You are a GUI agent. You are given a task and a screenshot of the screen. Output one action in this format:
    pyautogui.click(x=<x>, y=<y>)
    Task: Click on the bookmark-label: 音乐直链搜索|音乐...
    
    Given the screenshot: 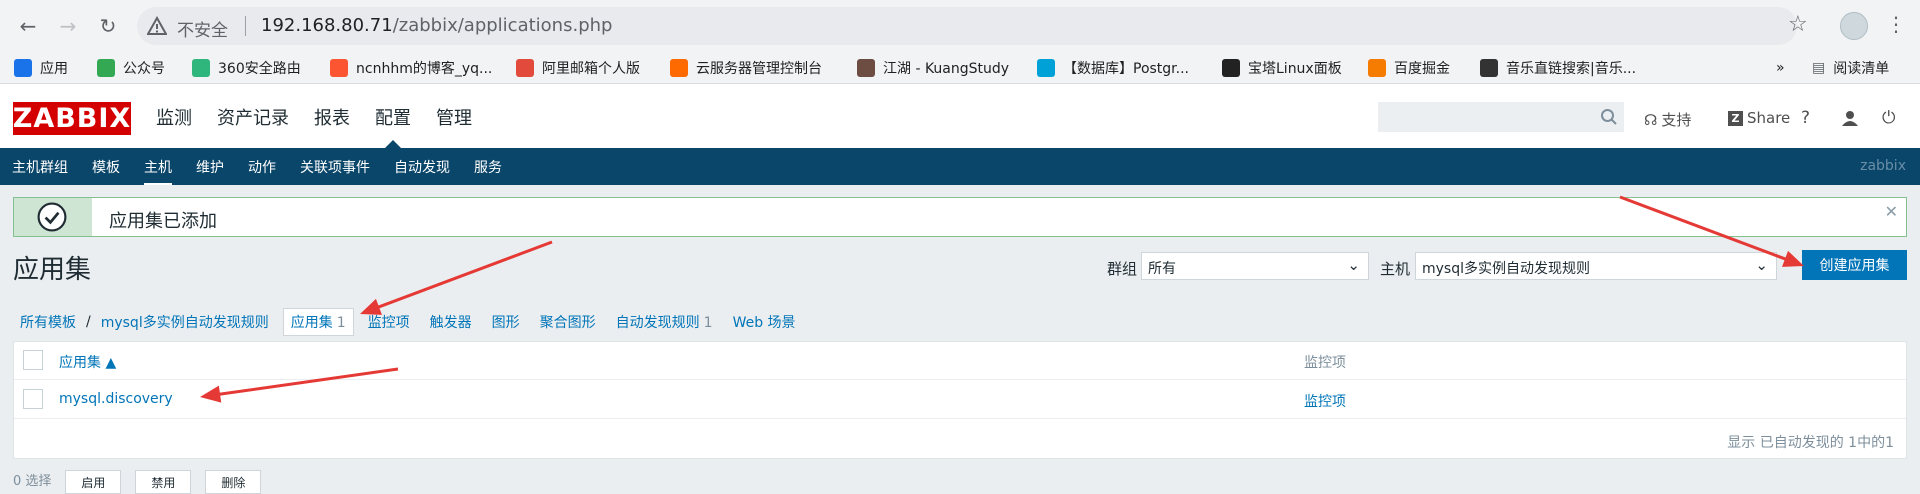 What is the action you would take?
    pyautogui.click(x=1571, y=69)
    